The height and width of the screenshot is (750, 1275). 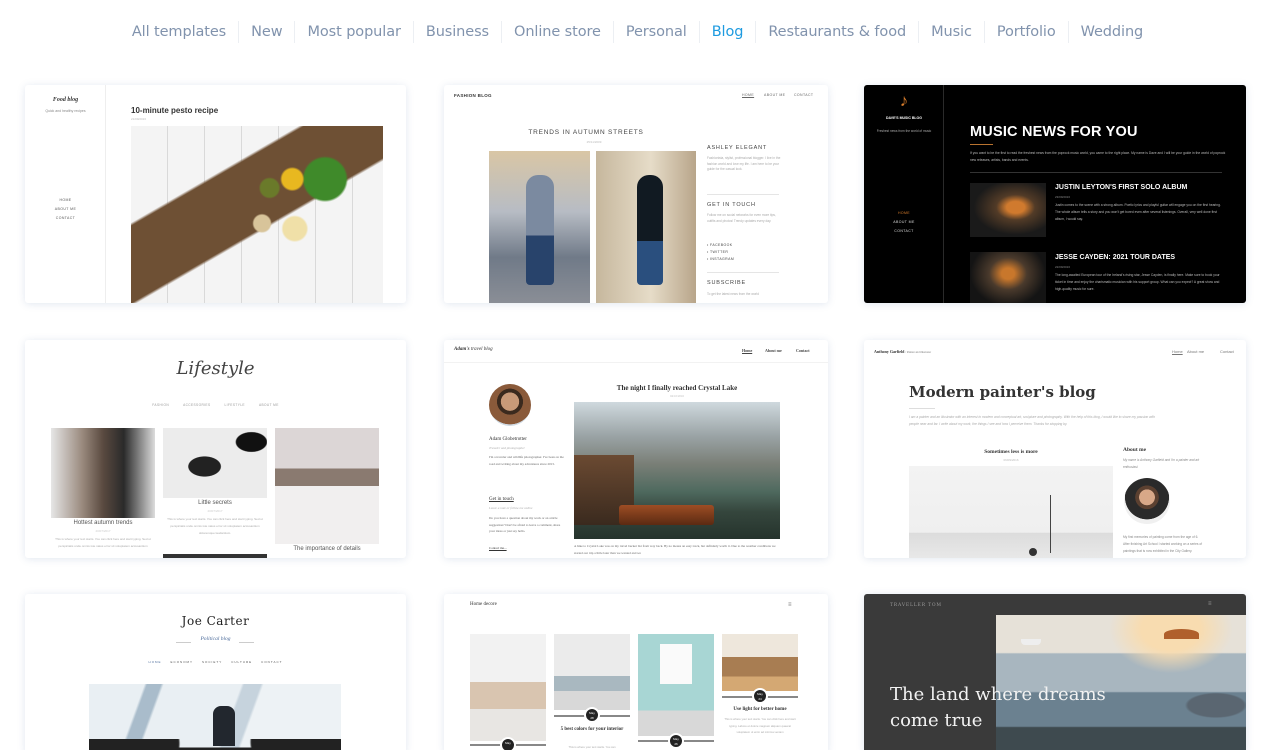 I want to click on post-date: 20/07/2017, so click(x=103, y=531).